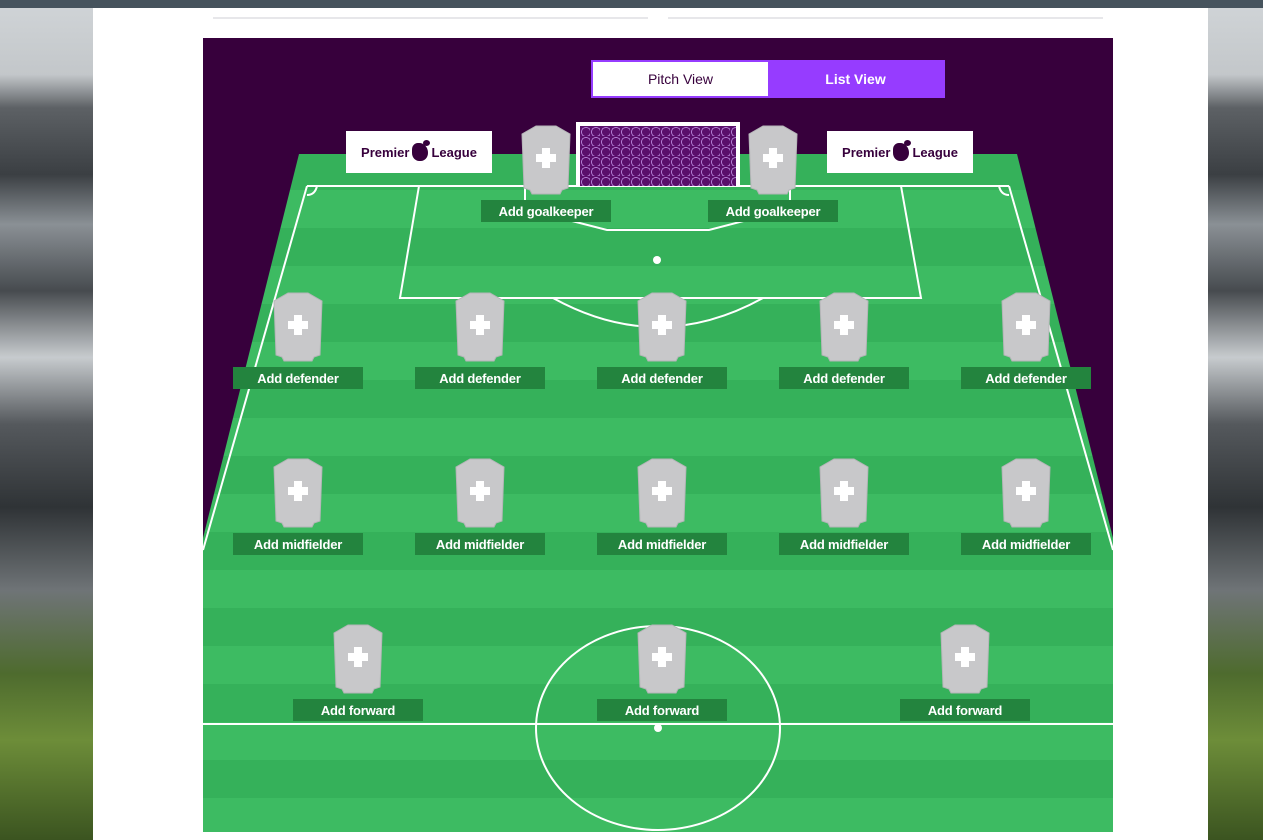 The height and width of the screenshot is (840, 1263). I want to click on list-view-button: List View, so click(855, 79).